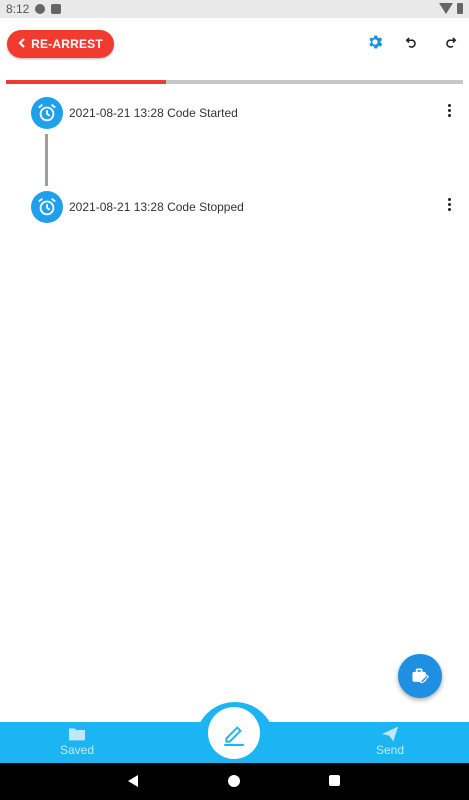  Describe the element at coordinates (156, 207) in the screenshot. I see `event-text: 2021-08-21 13:28 Code Stopped` at that location.